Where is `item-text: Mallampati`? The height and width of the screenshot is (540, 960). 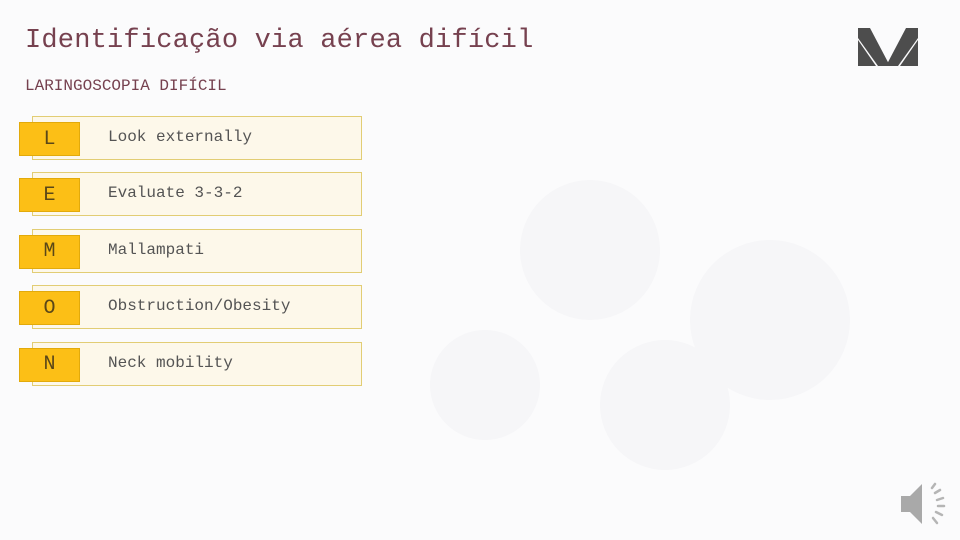 item-text: Mallampati is located at coordinates (156, 249).